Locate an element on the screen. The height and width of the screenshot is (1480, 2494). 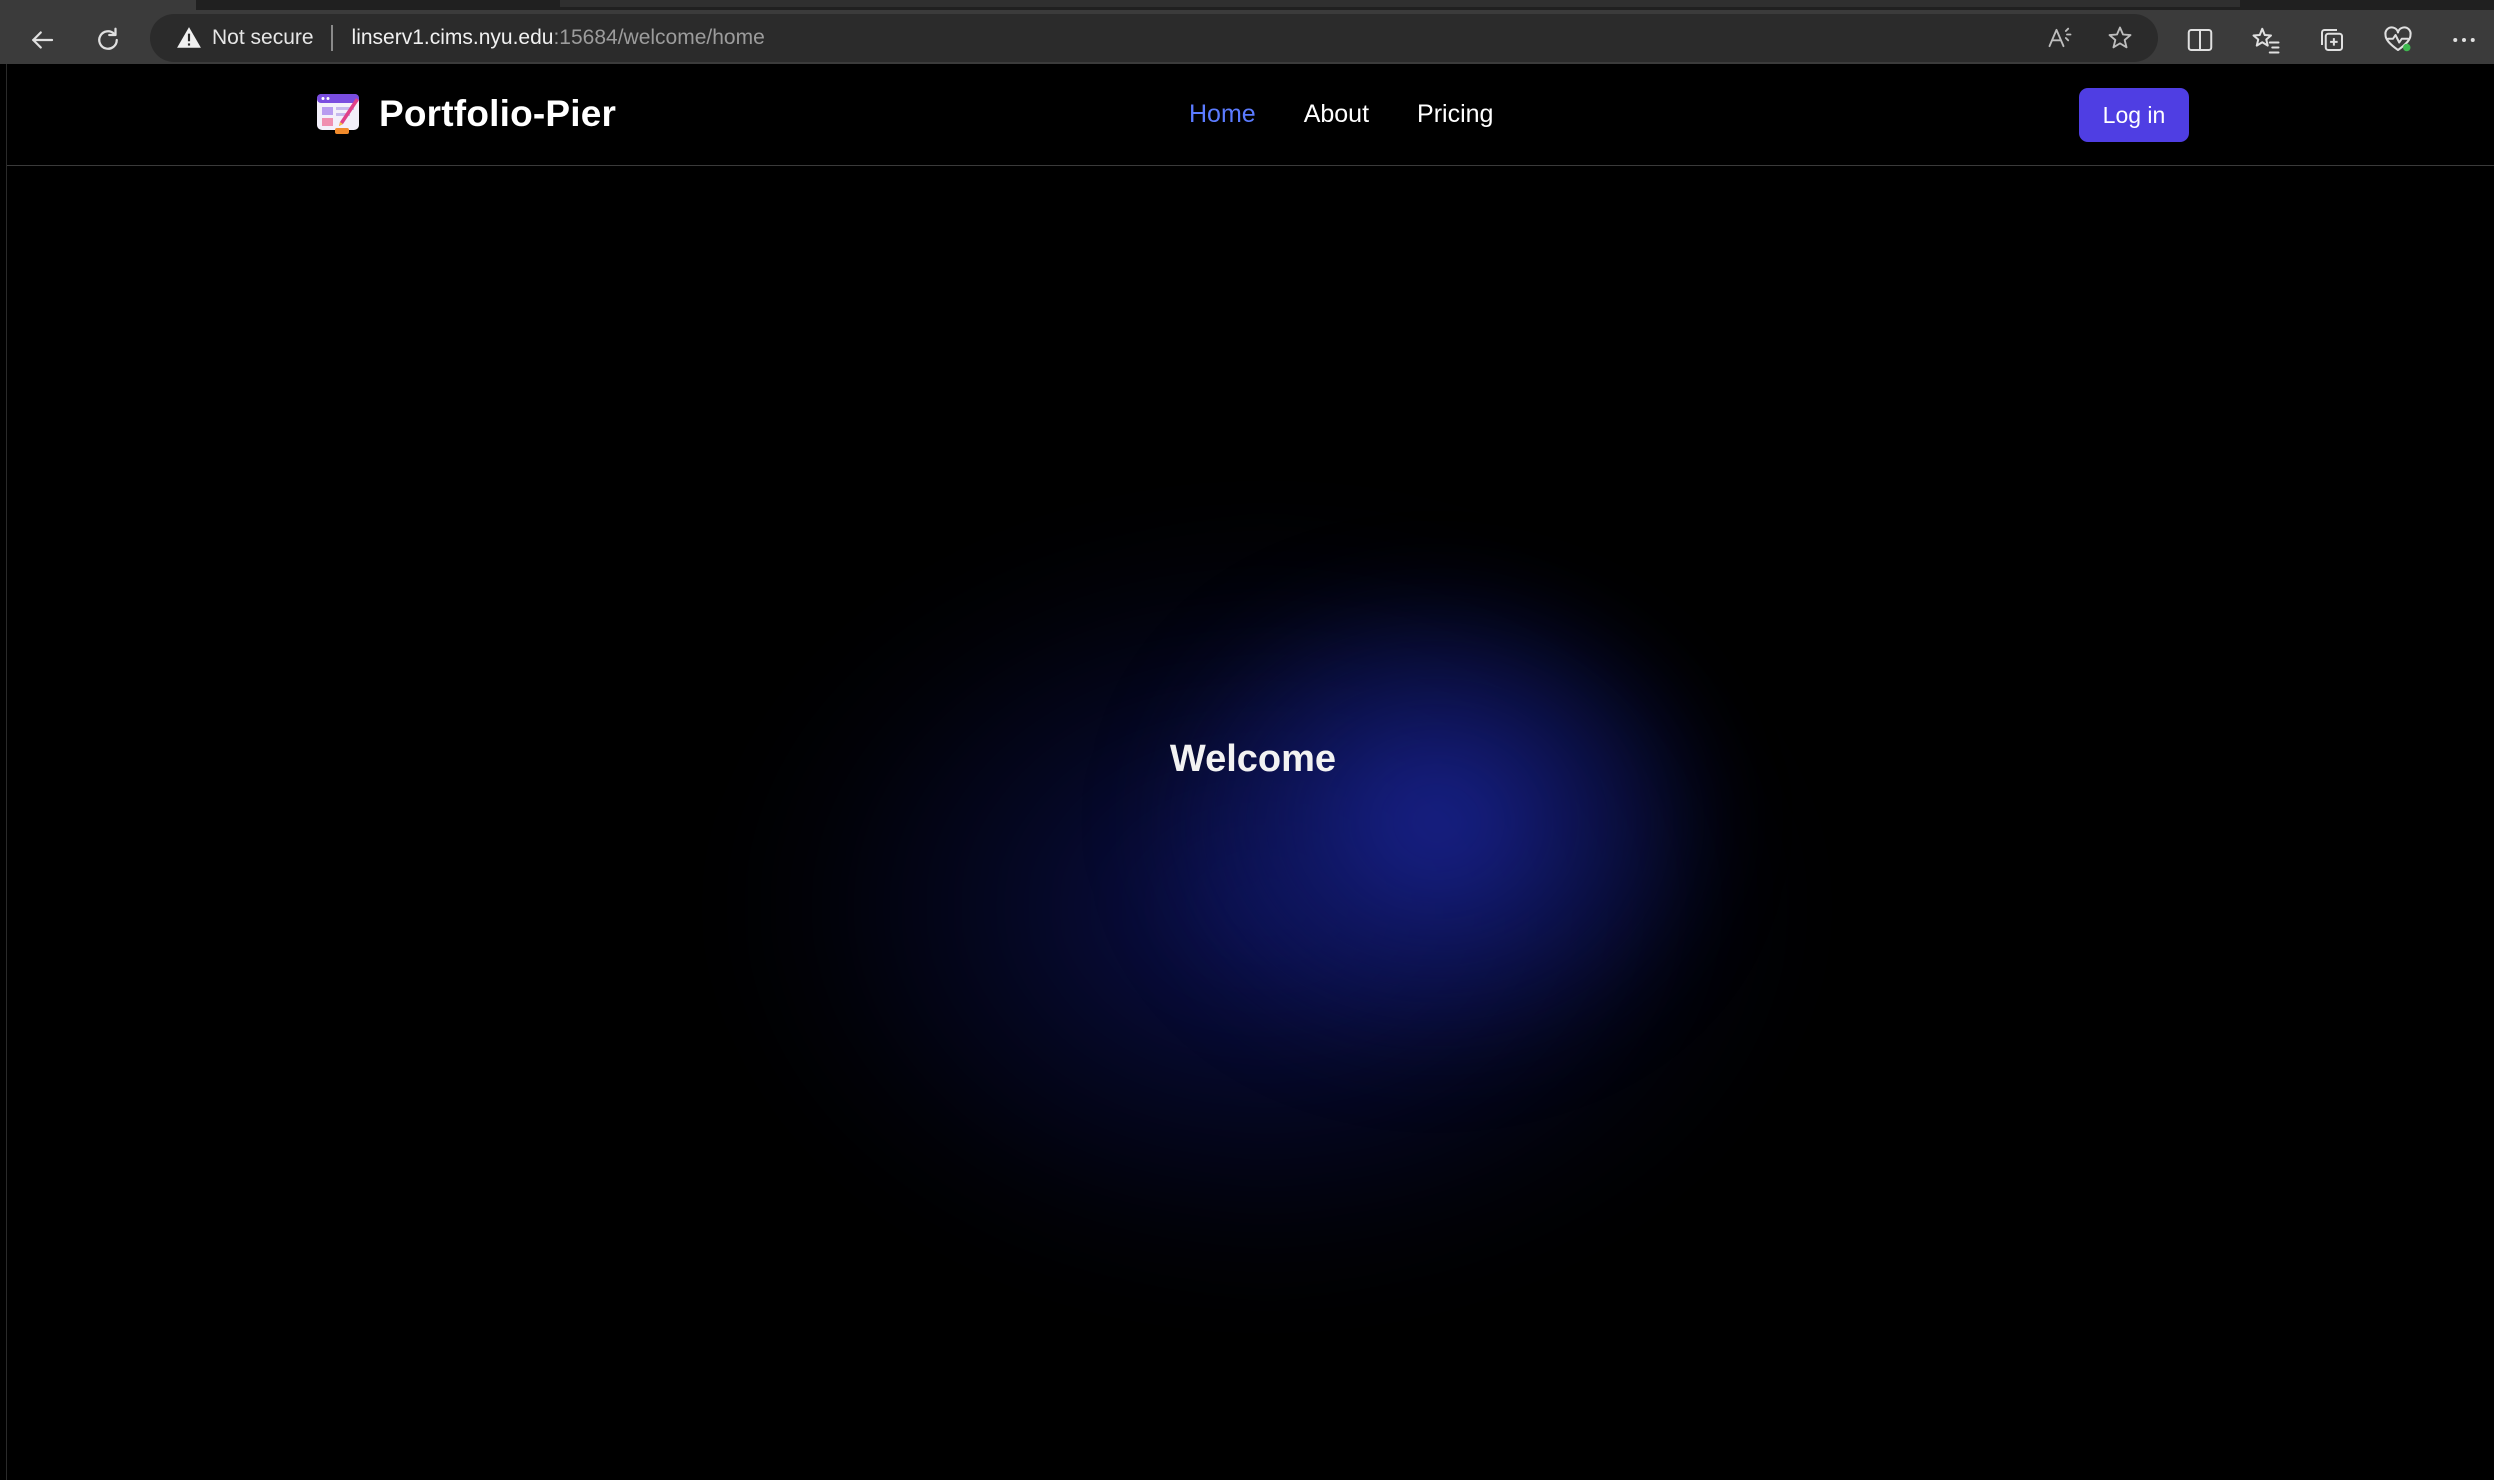
refresh-icon is located at coordinates (108, 38).